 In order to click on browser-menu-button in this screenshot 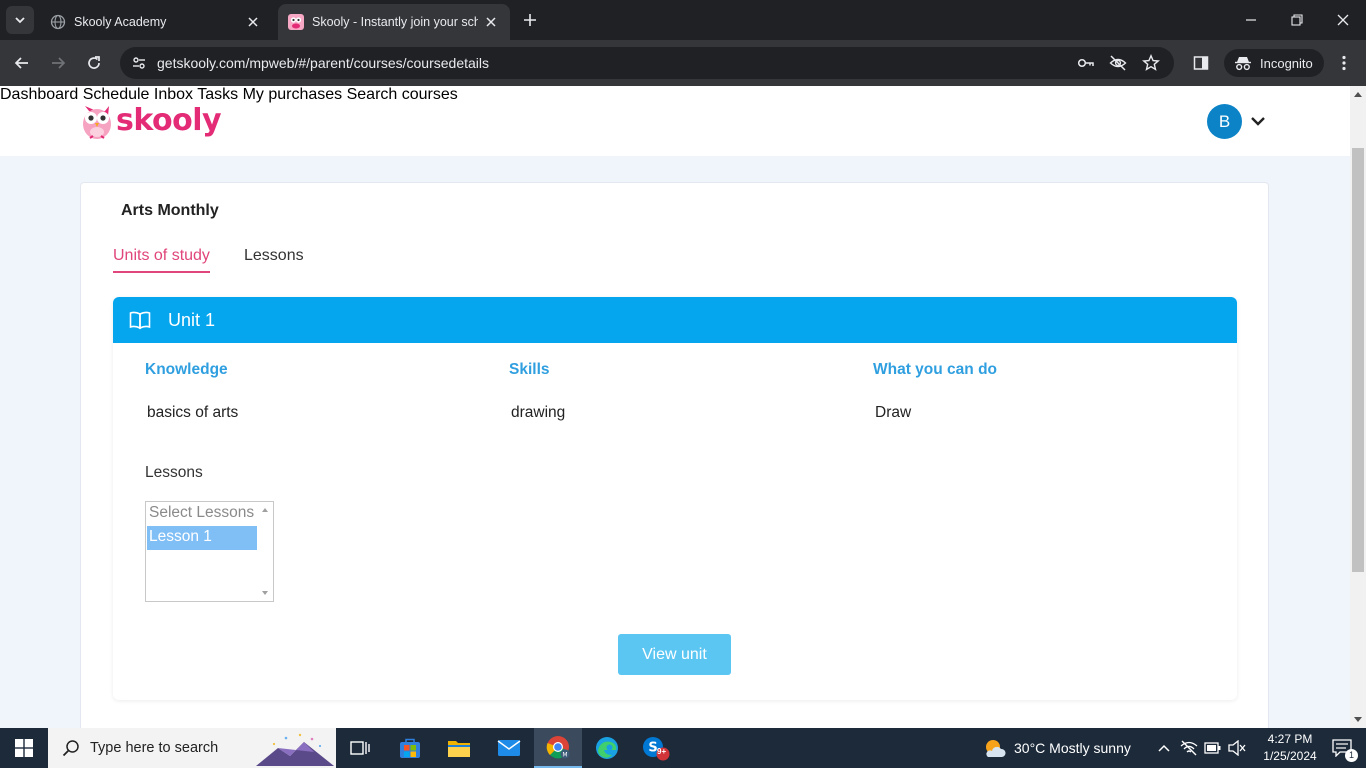, I will do `click(1344, 63)`.